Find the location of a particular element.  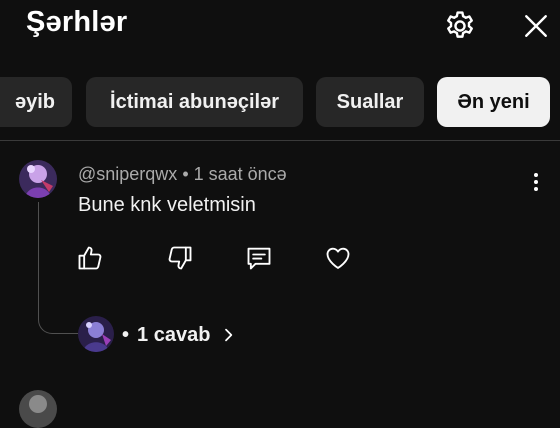

reply-avatar is located at coordinates (96, 334).